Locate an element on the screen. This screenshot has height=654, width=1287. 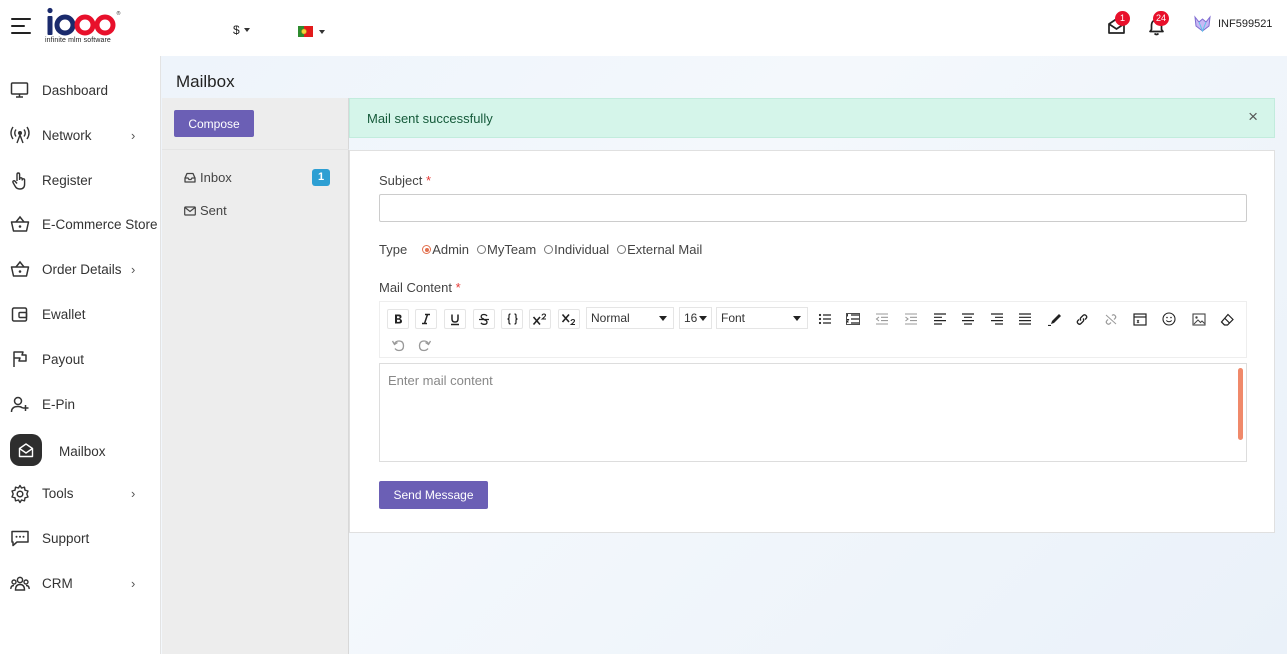
mail-button: 1 is located at coordinates (1118, 23).